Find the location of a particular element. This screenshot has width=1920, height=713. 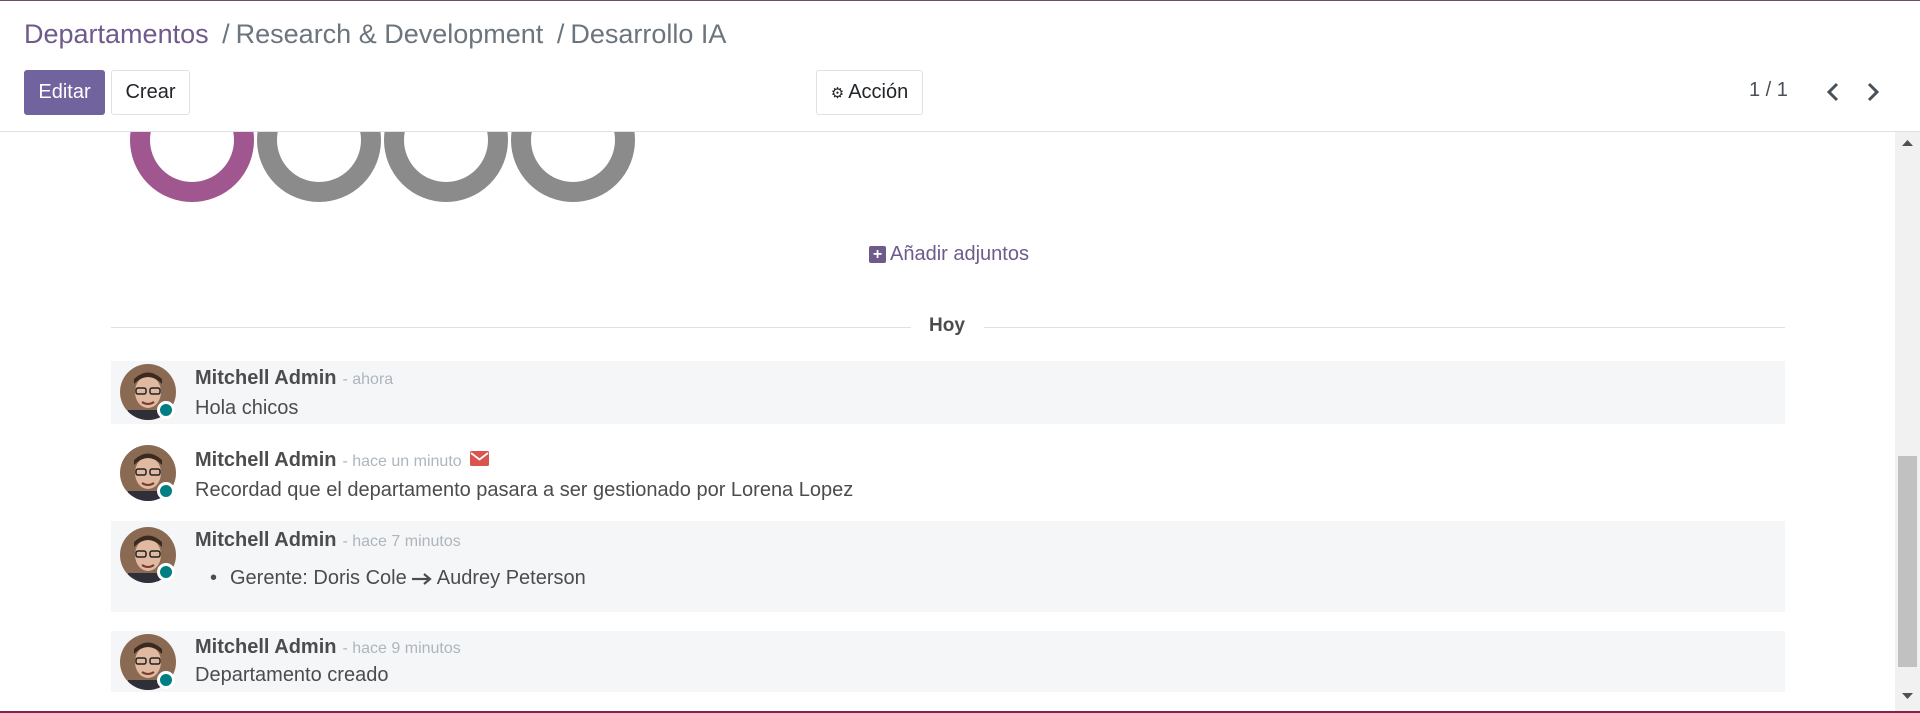

breadcrumb-current: Desarrollo IA is located at coordinates (648, 34).